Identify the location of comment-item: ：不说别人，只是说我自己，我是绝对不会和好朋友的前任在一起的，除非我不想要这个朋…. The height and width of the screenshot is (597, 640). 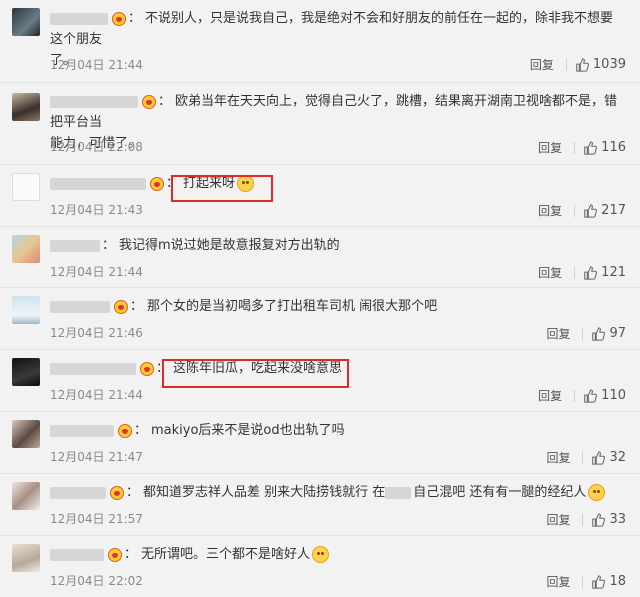
(320, 41).